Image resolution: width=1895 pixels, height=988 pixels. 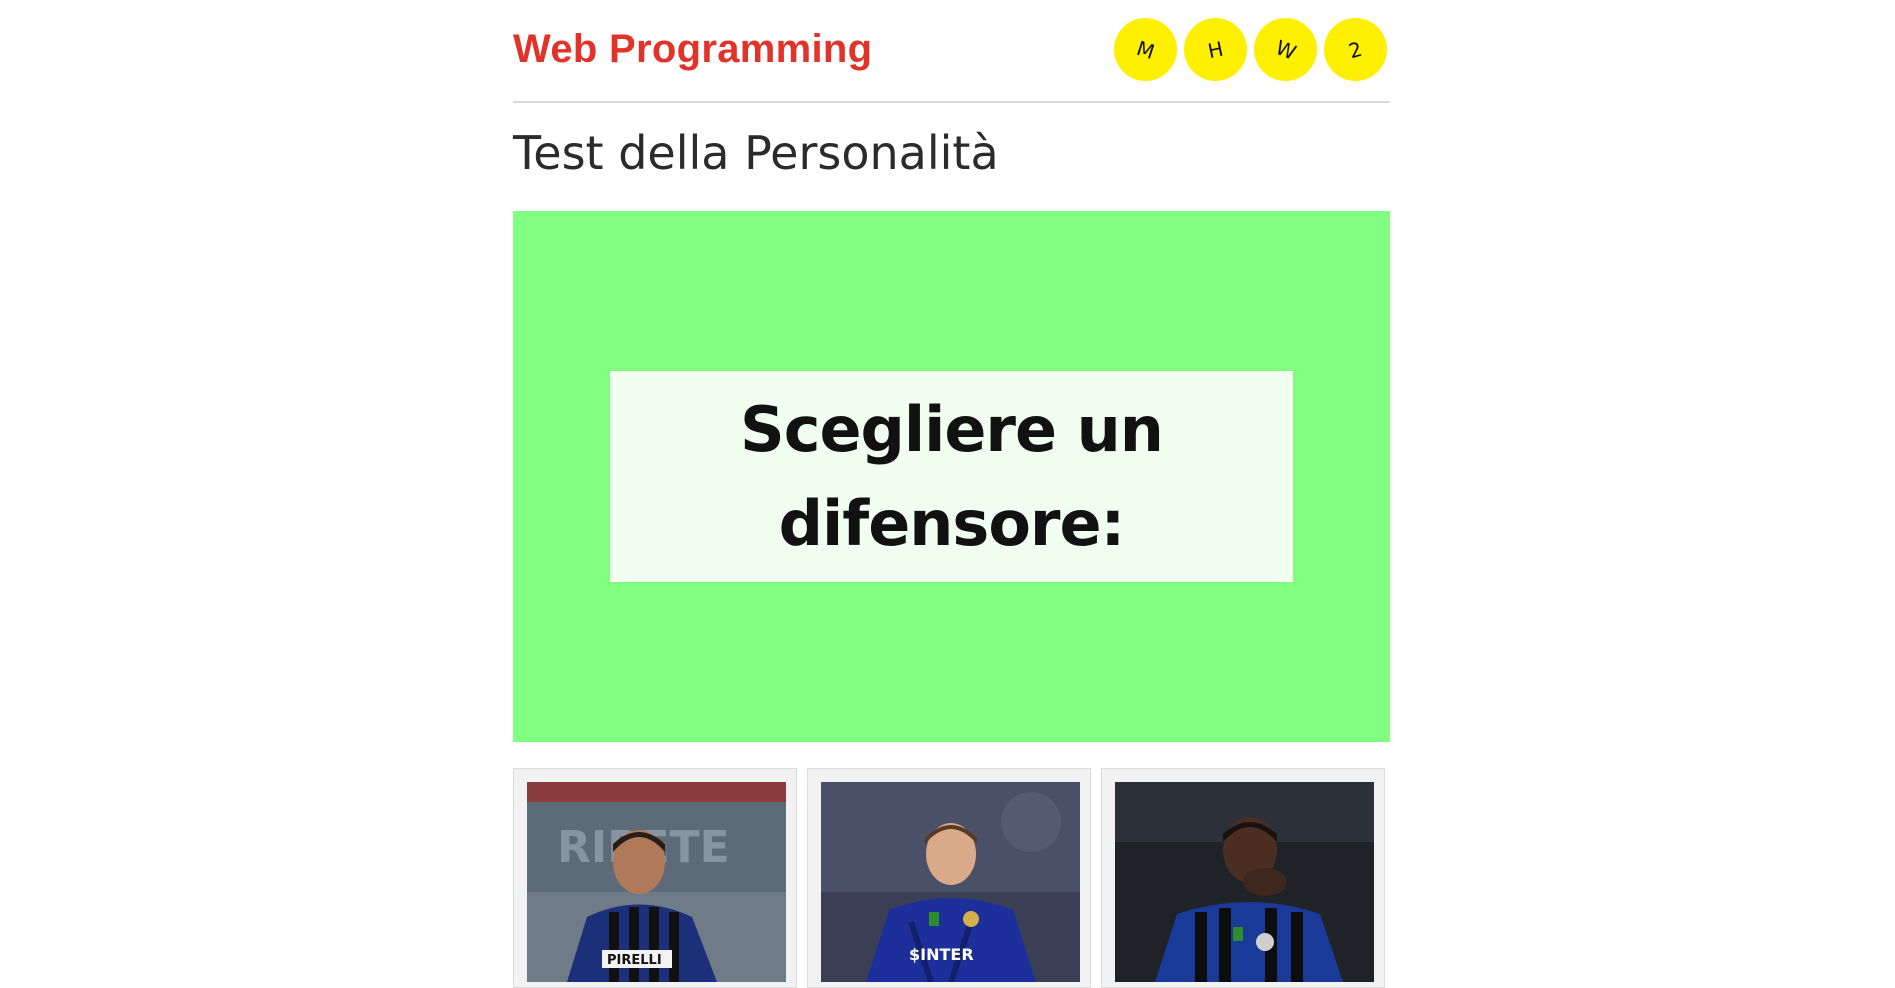 I want to click on question-box: Scegliere un difensore:, so click(x=951, y=476).